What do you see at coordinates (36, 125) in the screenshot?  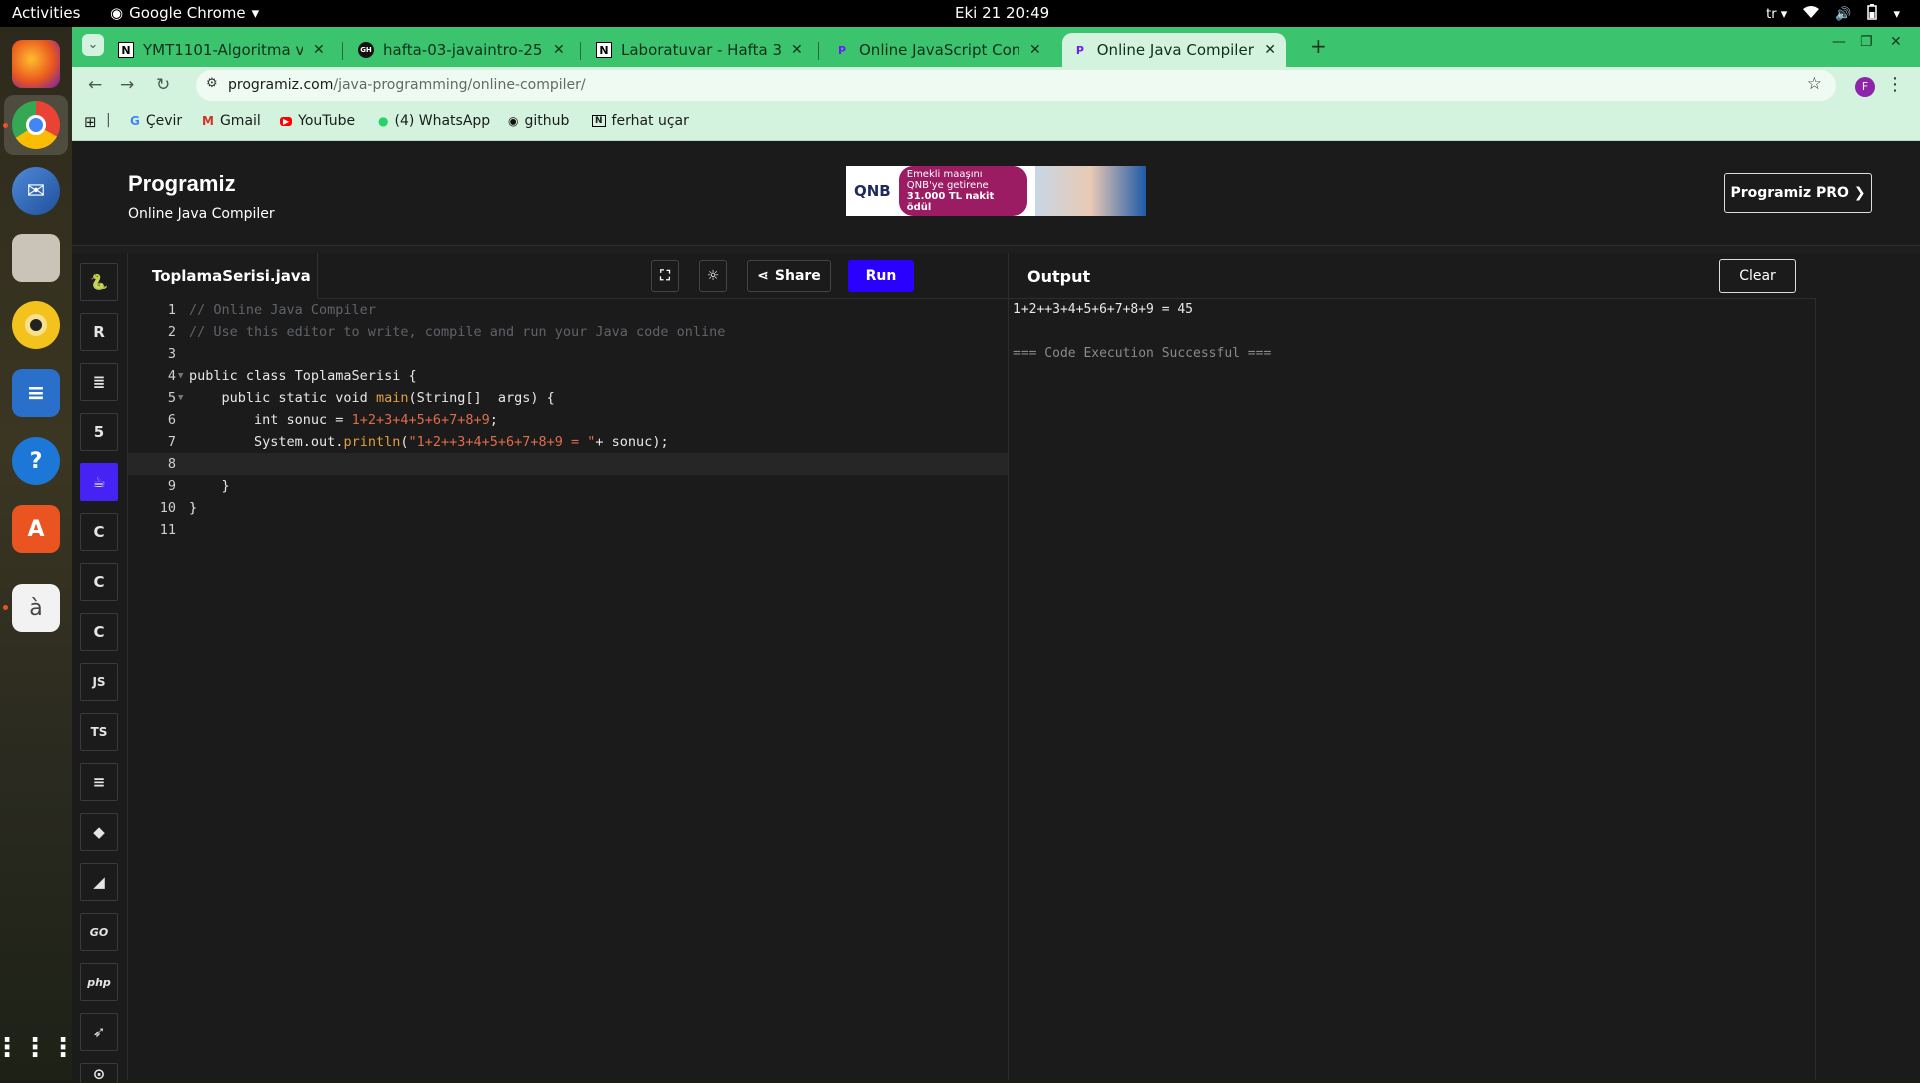 I see `chrome-icon` at bounding box center [36, 125].